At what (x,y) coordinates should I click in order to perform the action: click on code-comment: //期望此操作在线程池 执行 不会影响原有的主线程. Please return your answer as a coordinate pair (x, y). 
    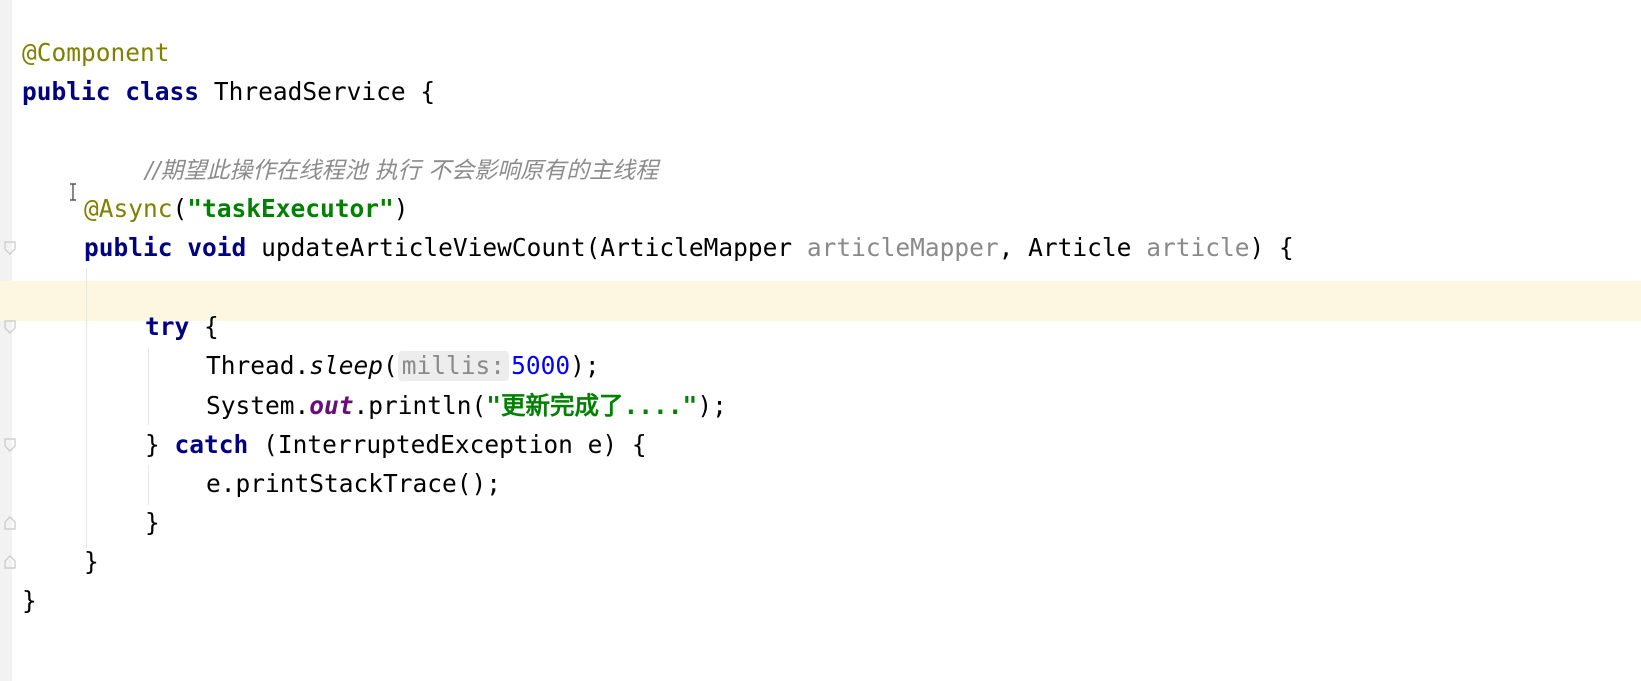
    Looking at the image, I should click on (402, 171).